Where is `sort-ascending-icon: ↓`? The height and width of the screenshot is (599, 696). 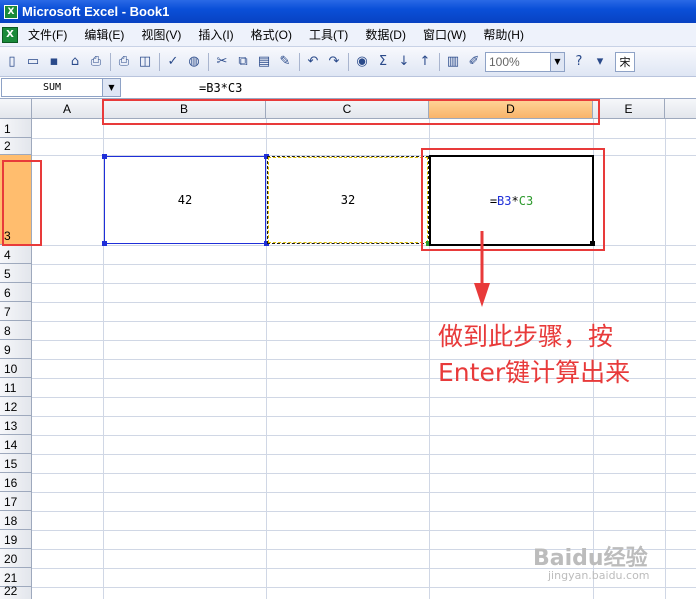
sort-ascending-icon: ↓ is located at coordinates (404, 62).